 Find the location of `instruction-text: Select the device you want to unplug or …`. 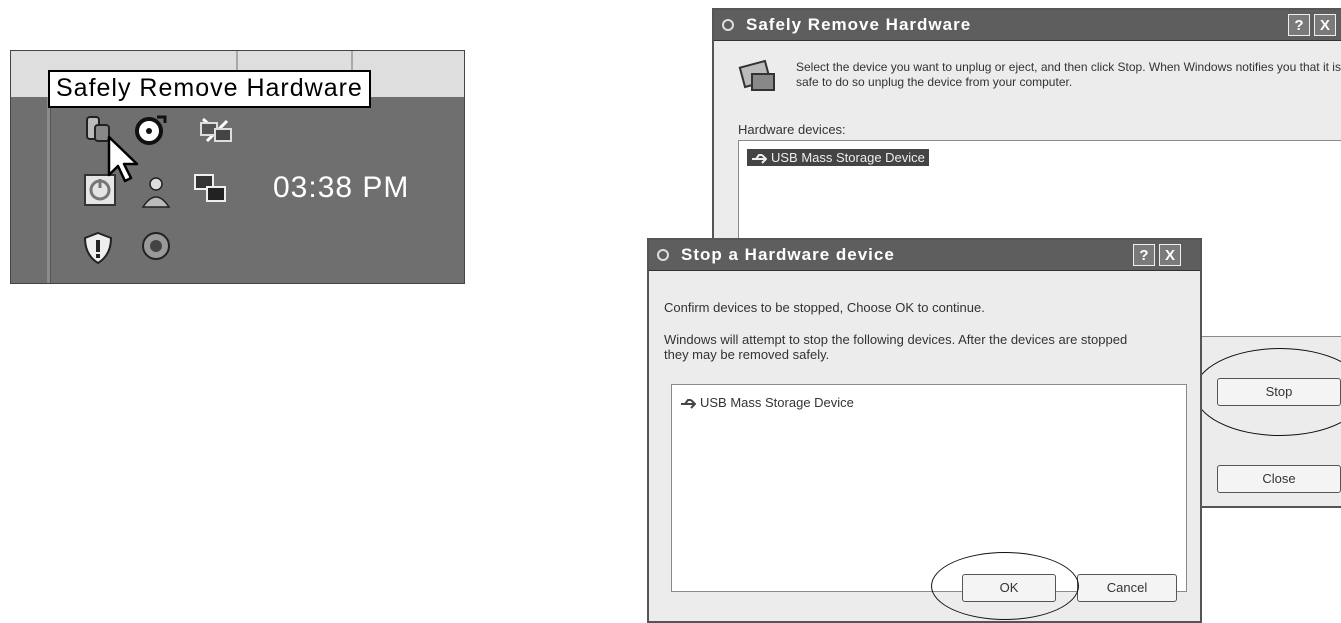

instruction-text: Select the device you want to unplug or … is located at coordinates (1068, 74).